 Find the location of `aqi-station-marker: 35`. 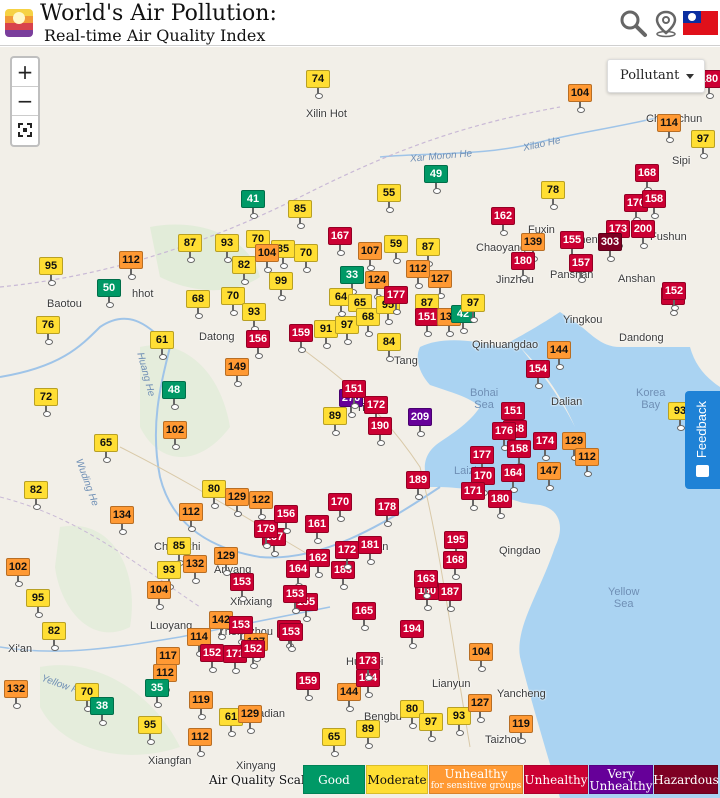

aqi-station-marker: 35 is located at coordinates (157, 693).